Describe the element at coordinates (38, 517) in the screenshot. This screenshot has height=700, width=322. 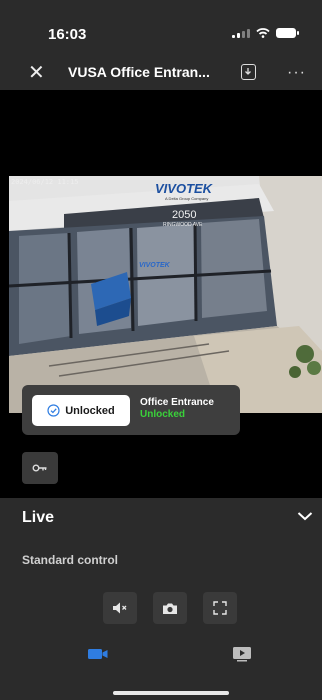
I see `live-section-title: Live` at that location.